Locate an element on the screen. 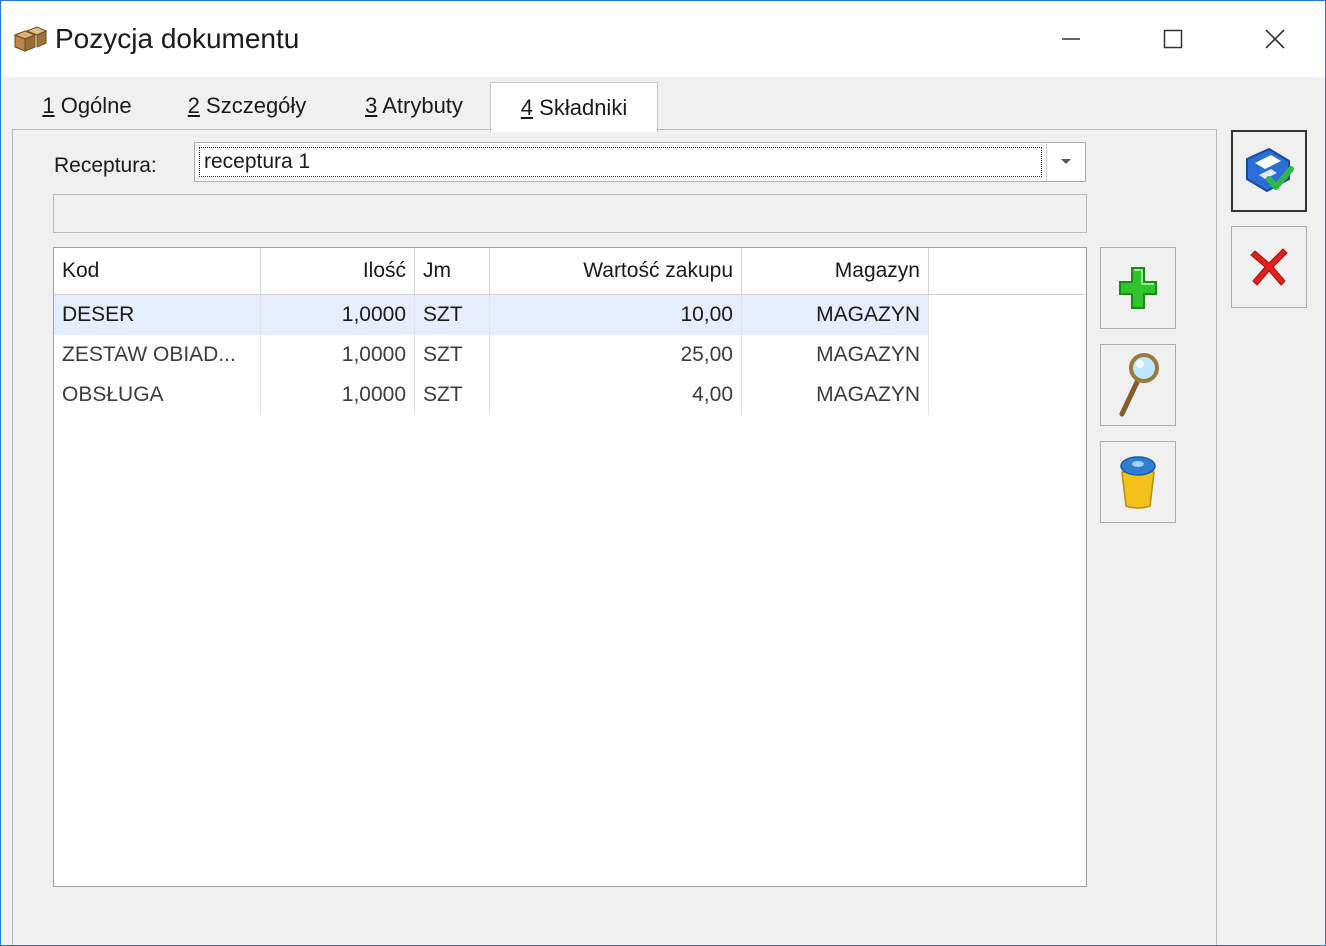 The height and width of the screenshot is (946, 1326). close-icon is located at coordinates (1275, 39).